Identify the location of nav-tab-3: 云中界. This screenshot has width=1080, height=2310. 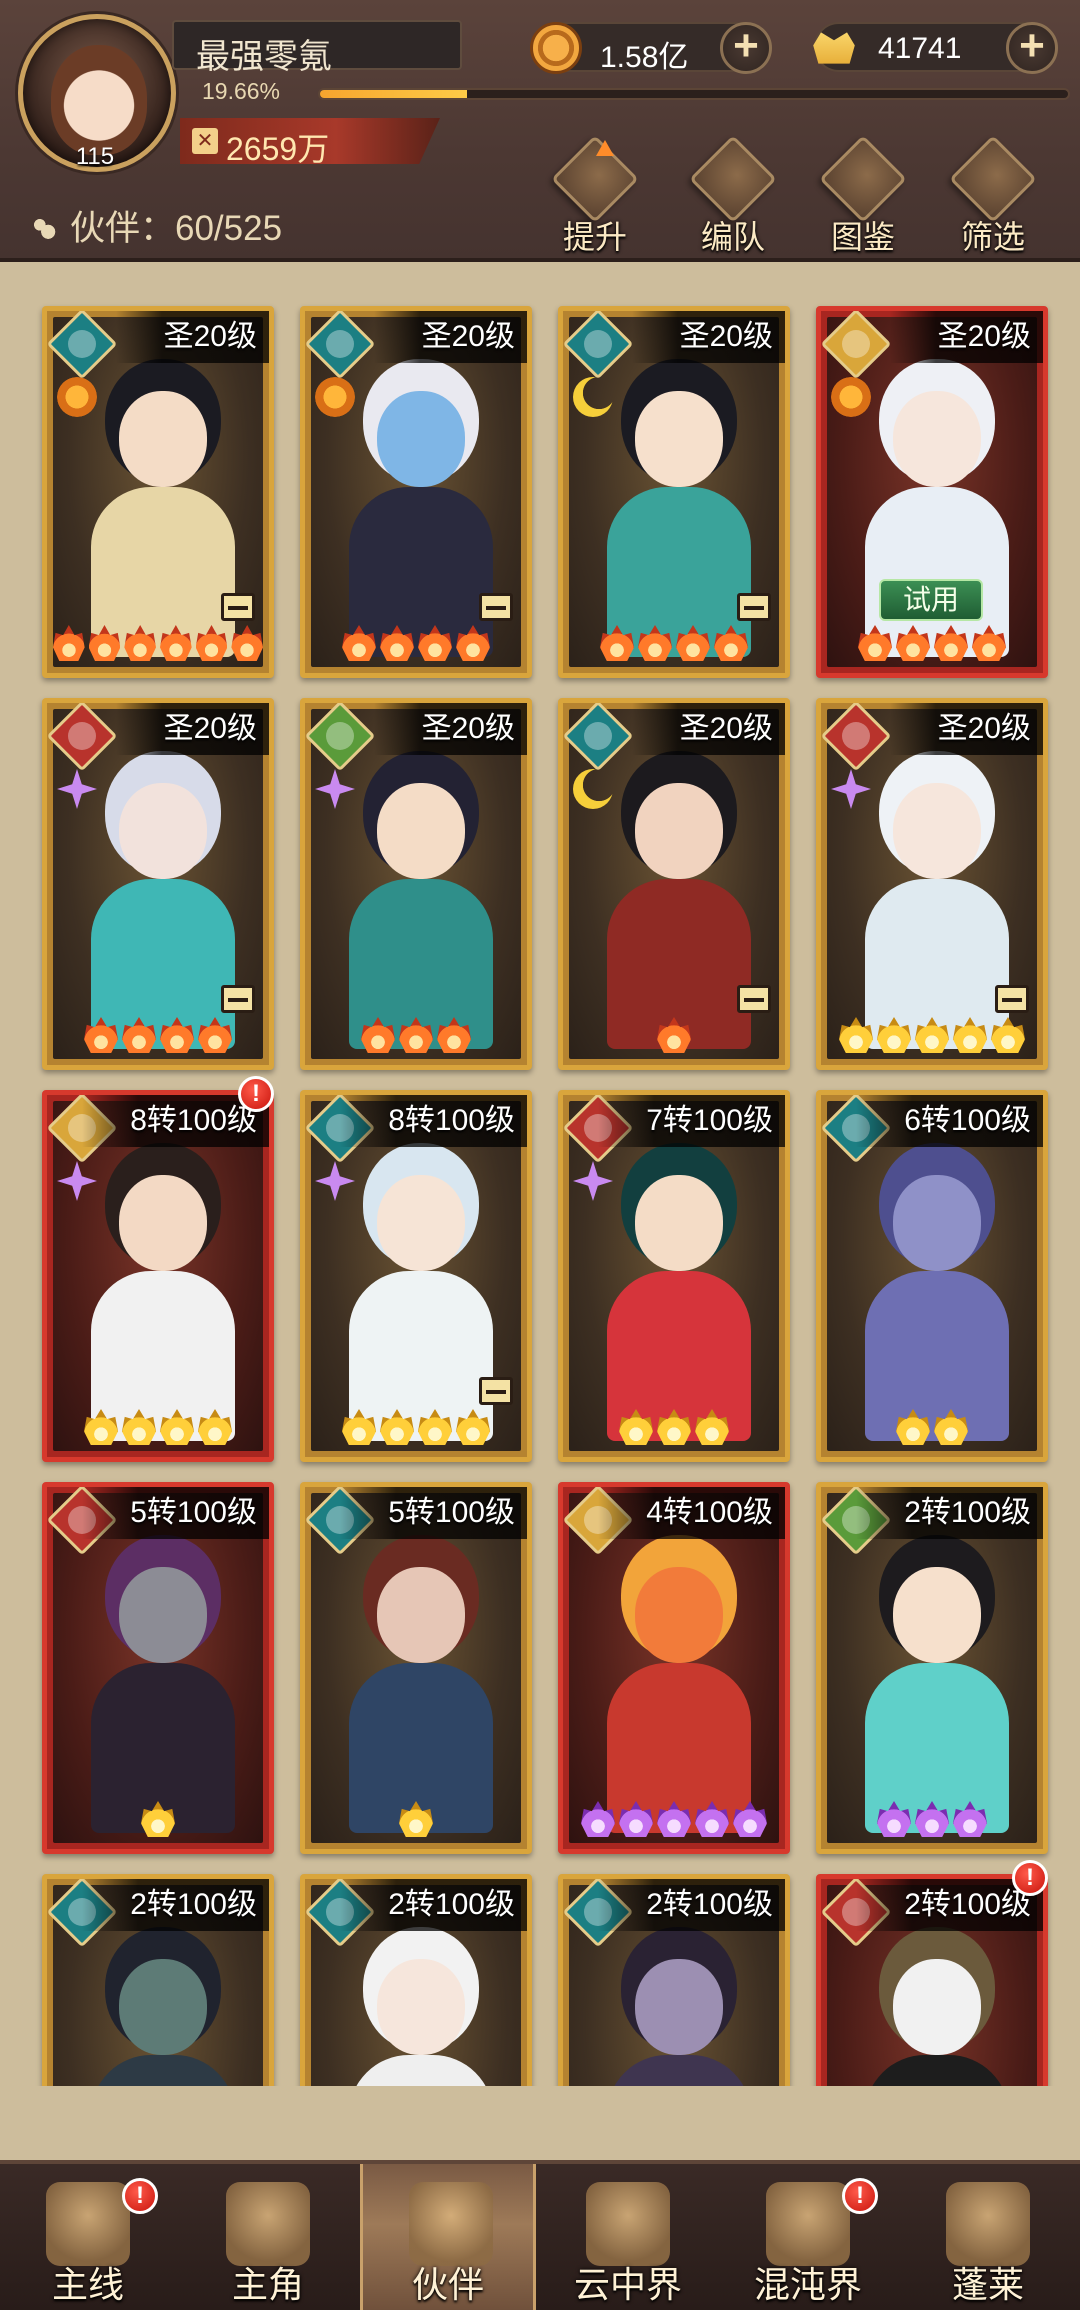
(628, 2237).